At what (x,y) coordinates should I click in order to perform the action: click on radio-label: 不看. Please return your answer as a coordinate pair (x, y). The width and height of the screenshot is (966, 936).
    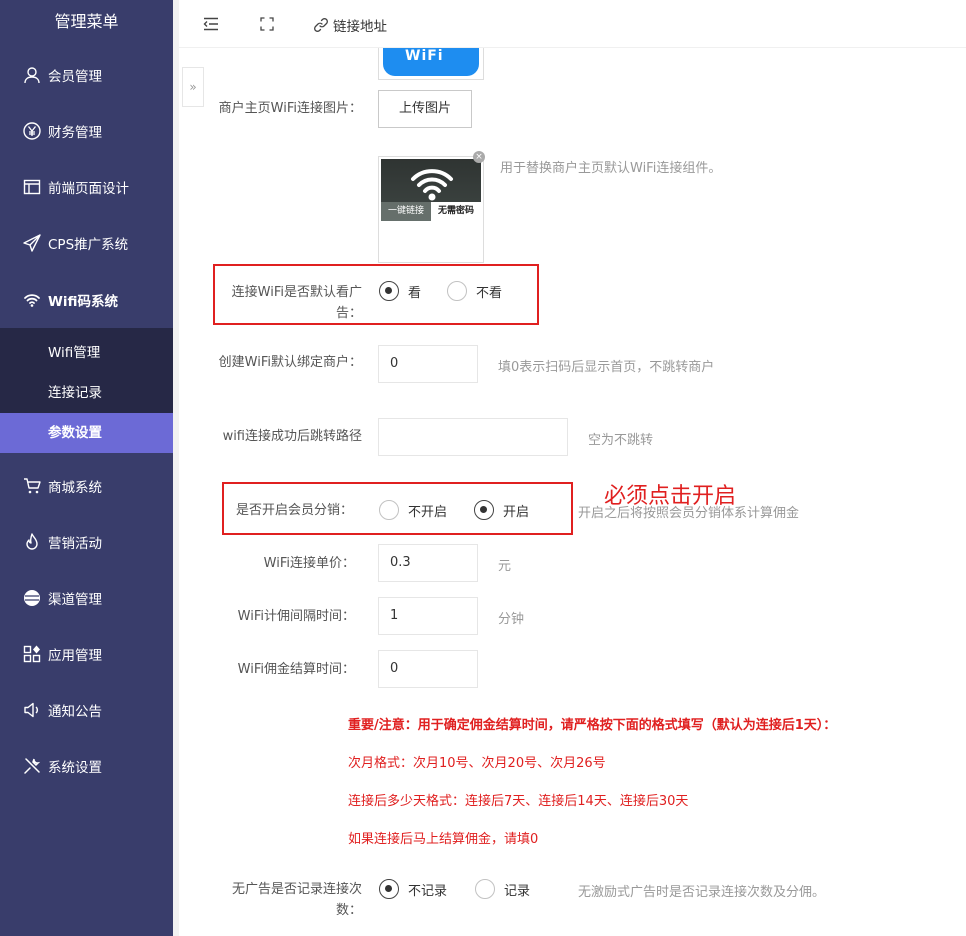
    Looking at the image, I should click on (489, 293).